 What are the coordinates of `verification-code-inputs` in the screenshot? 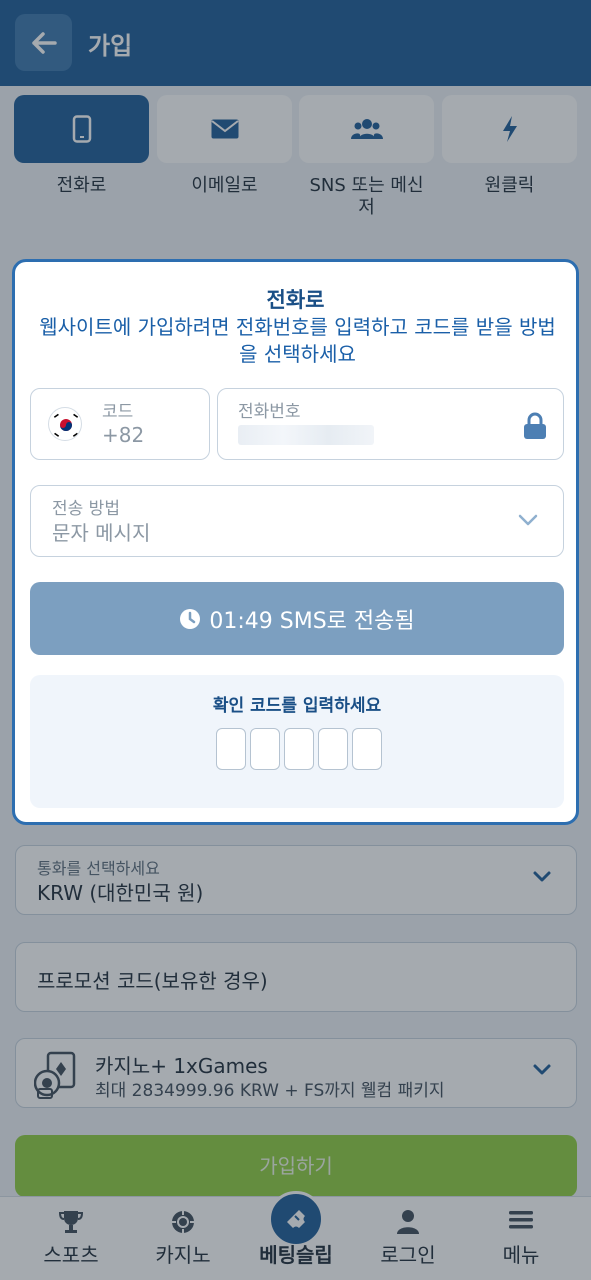 It's located at (299, 750).